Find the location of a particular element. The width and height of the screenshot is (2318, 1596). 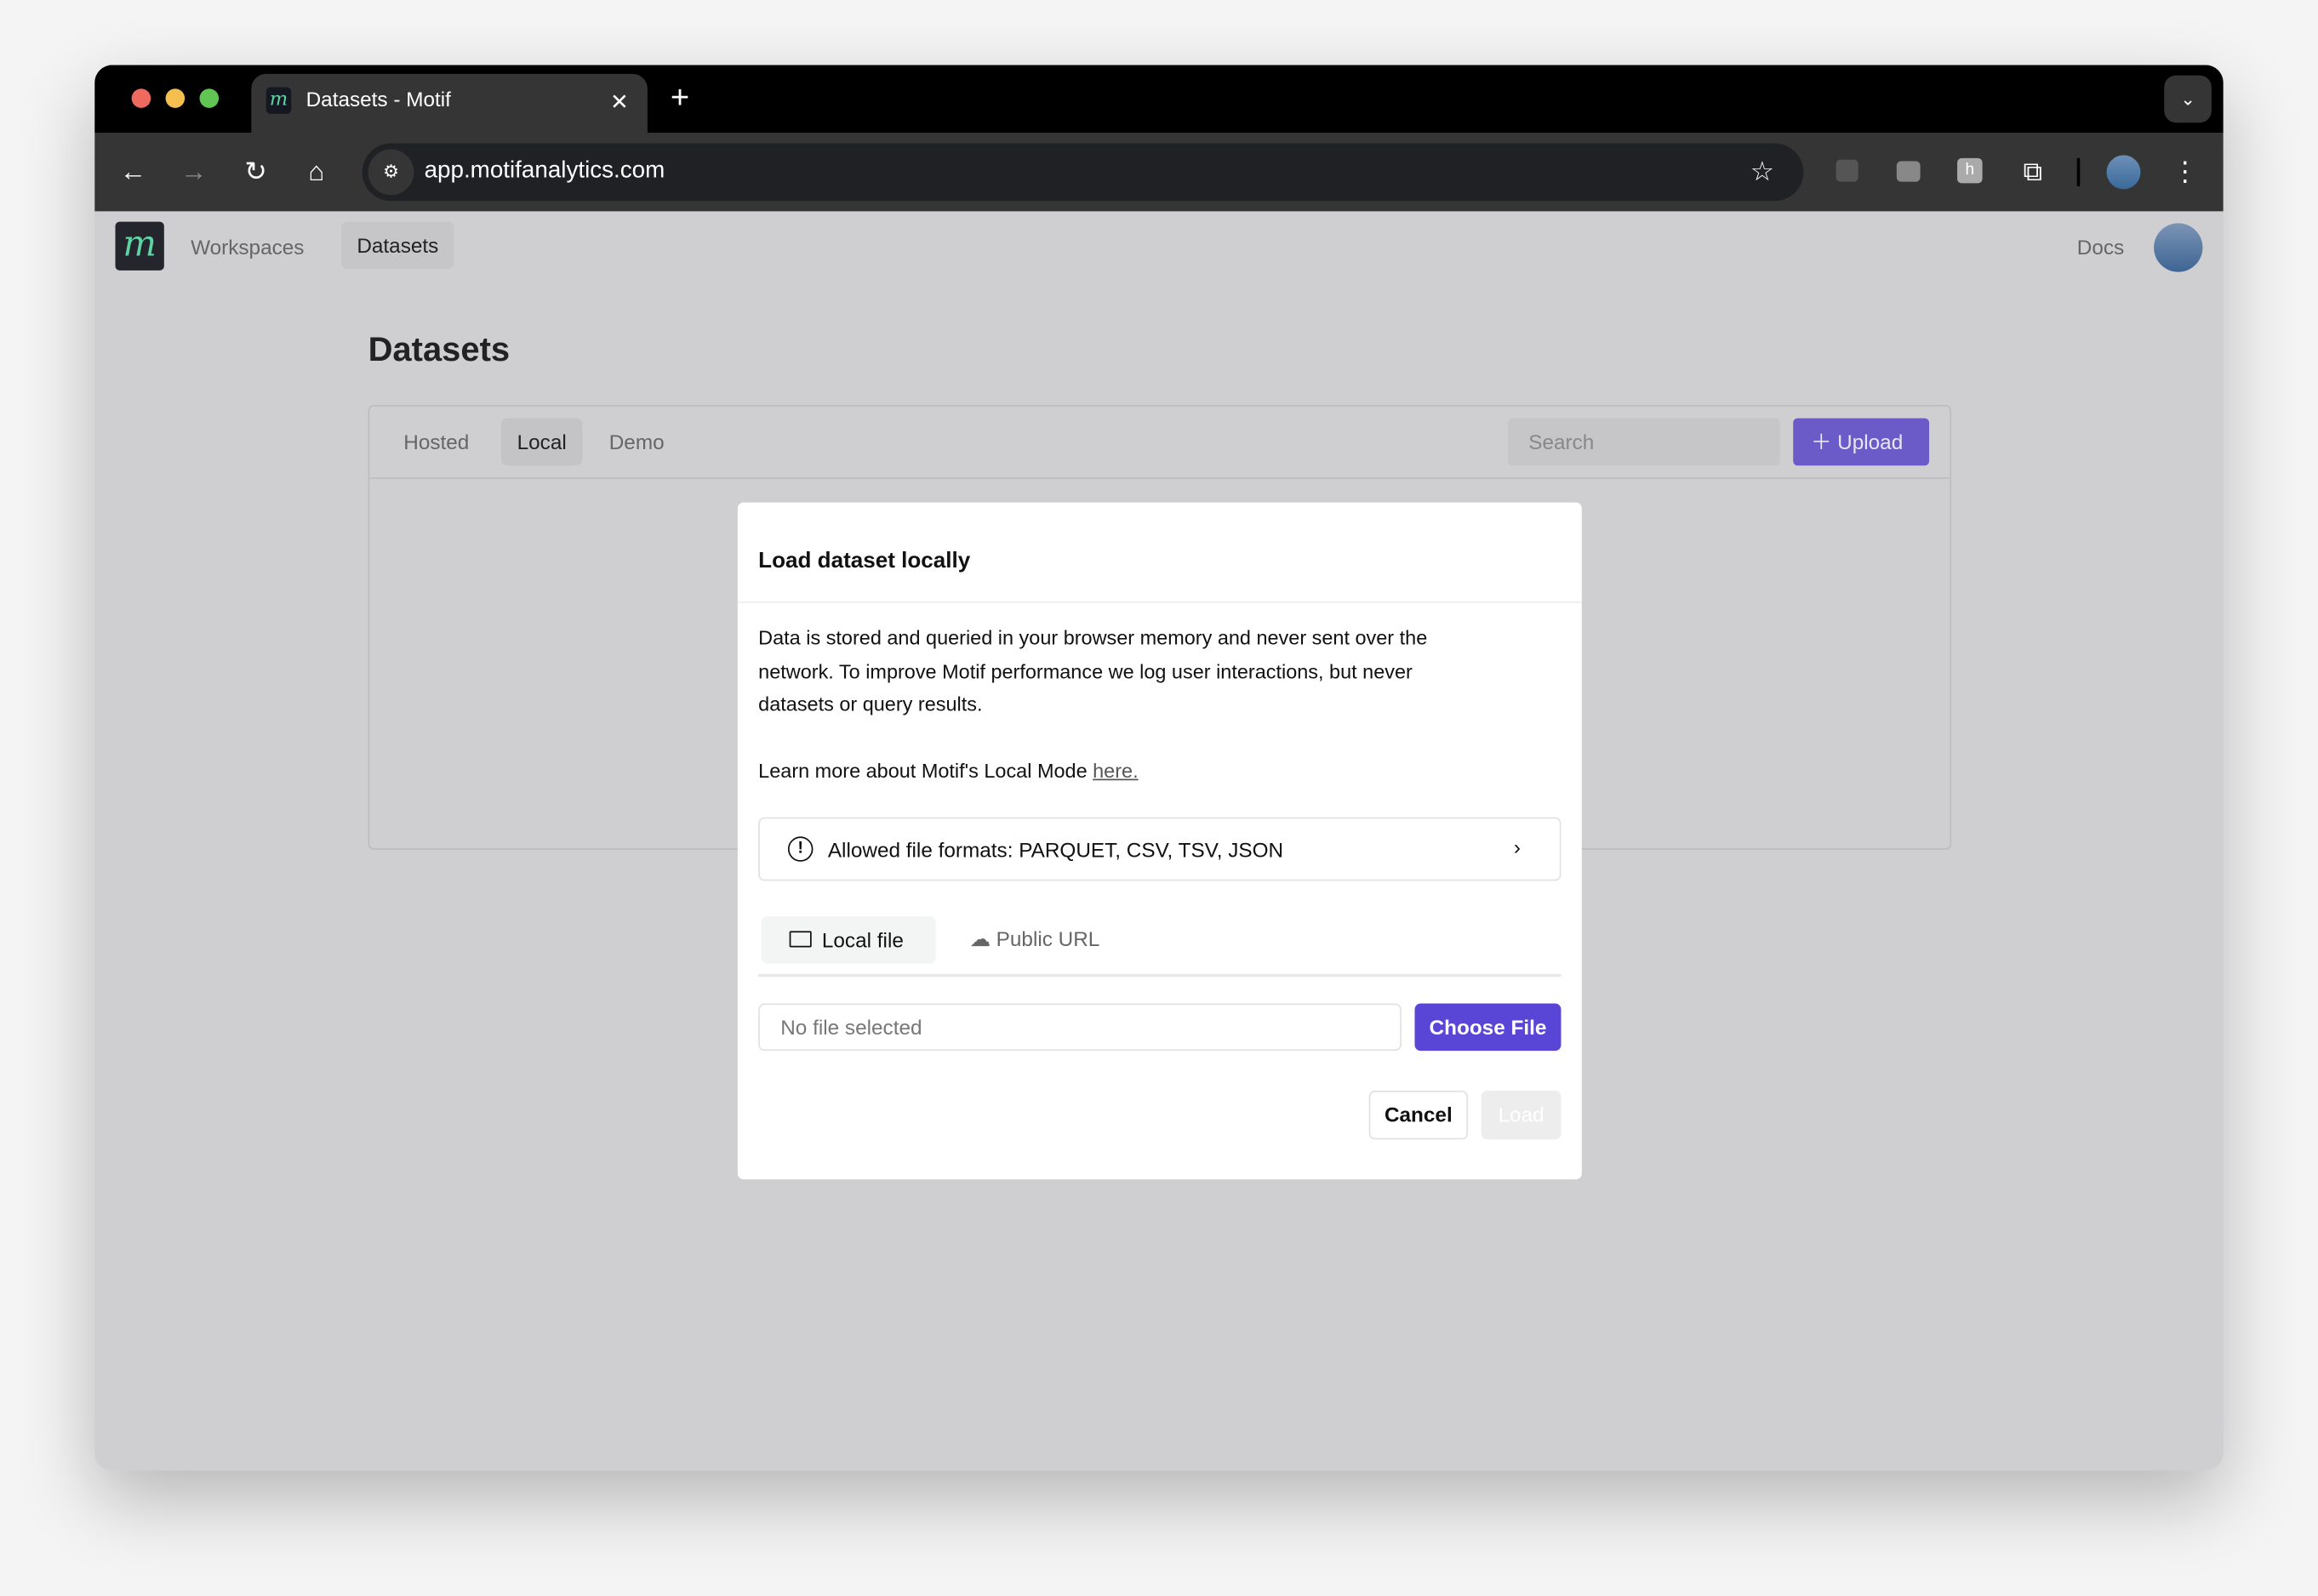

browser-toolbar: ← → ↻ ⌂ ⚙ app.motifanalytics.com ☆ h ⧉ ⋮ is located at coordinates (1159, 172).